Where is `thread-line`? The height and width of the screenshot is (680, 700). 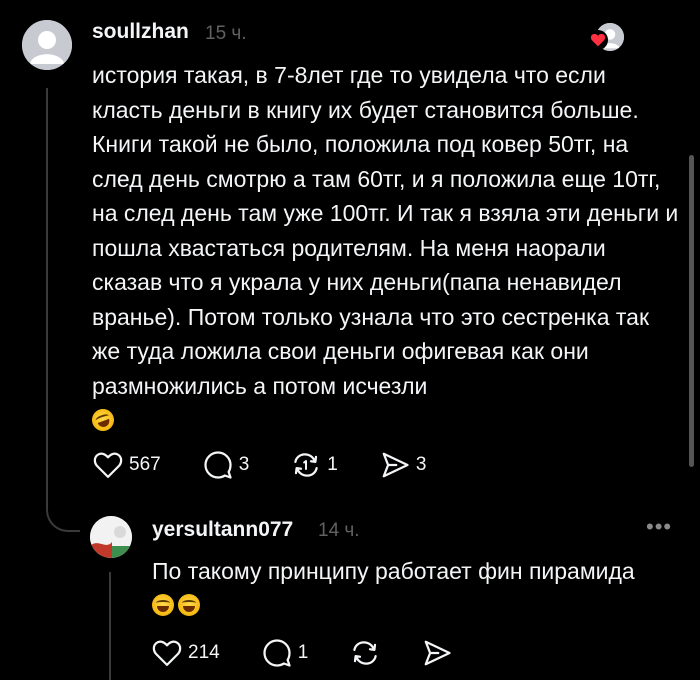
thread-line is located at coordinates (47, 298).